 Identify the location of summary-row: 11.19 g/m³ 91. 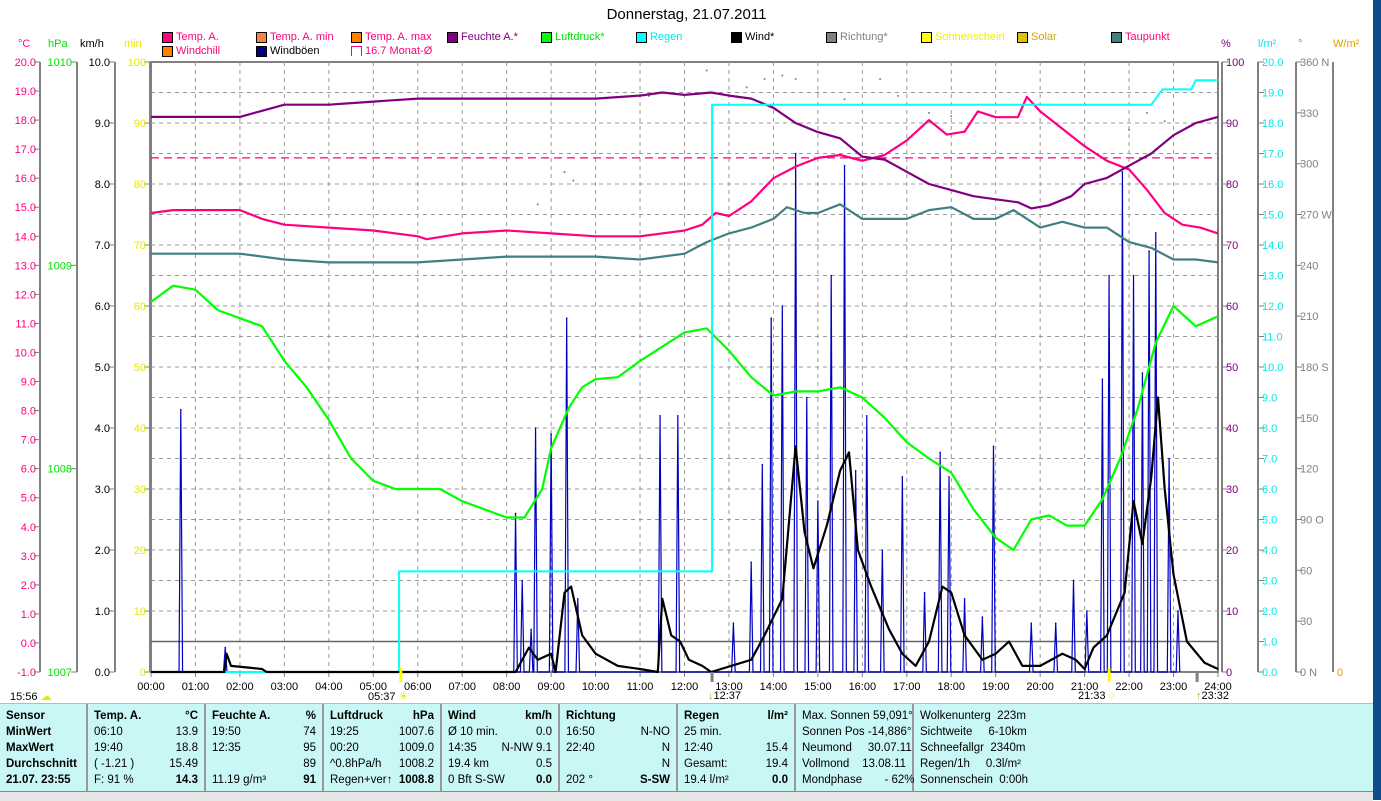
(264, 780).